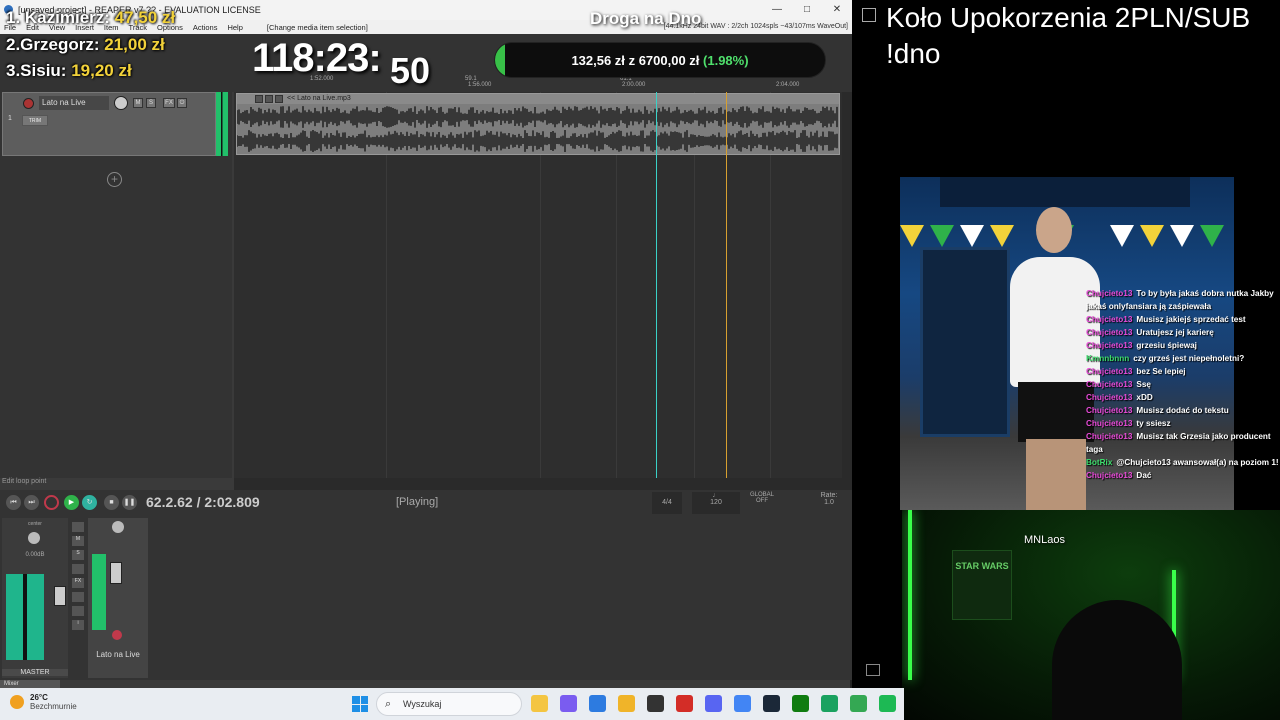 This screenshot has width=1280, height=720. What do you see at coordinates (660, 60) in the screenshot?
I see `donation-goal-bar: 132,56 zł z 6700,00 zł (1.98%)` at bounding box center [660, 60].